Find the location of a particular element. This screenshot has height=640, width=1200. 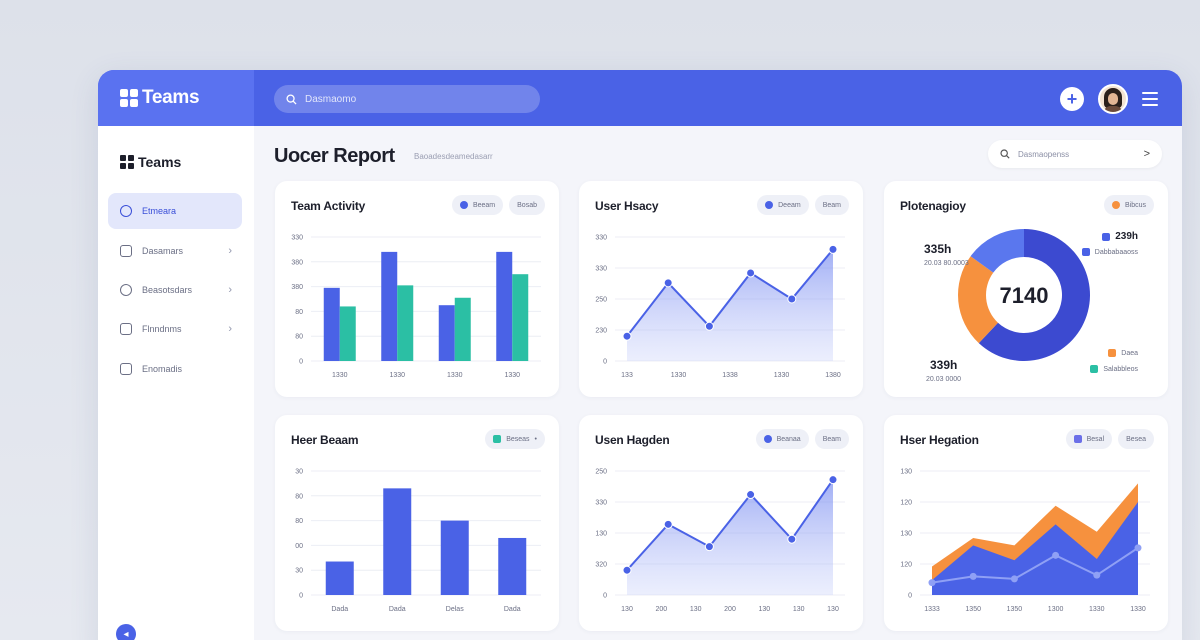

help-icon: ◂ is located at coordinates (126, 632).